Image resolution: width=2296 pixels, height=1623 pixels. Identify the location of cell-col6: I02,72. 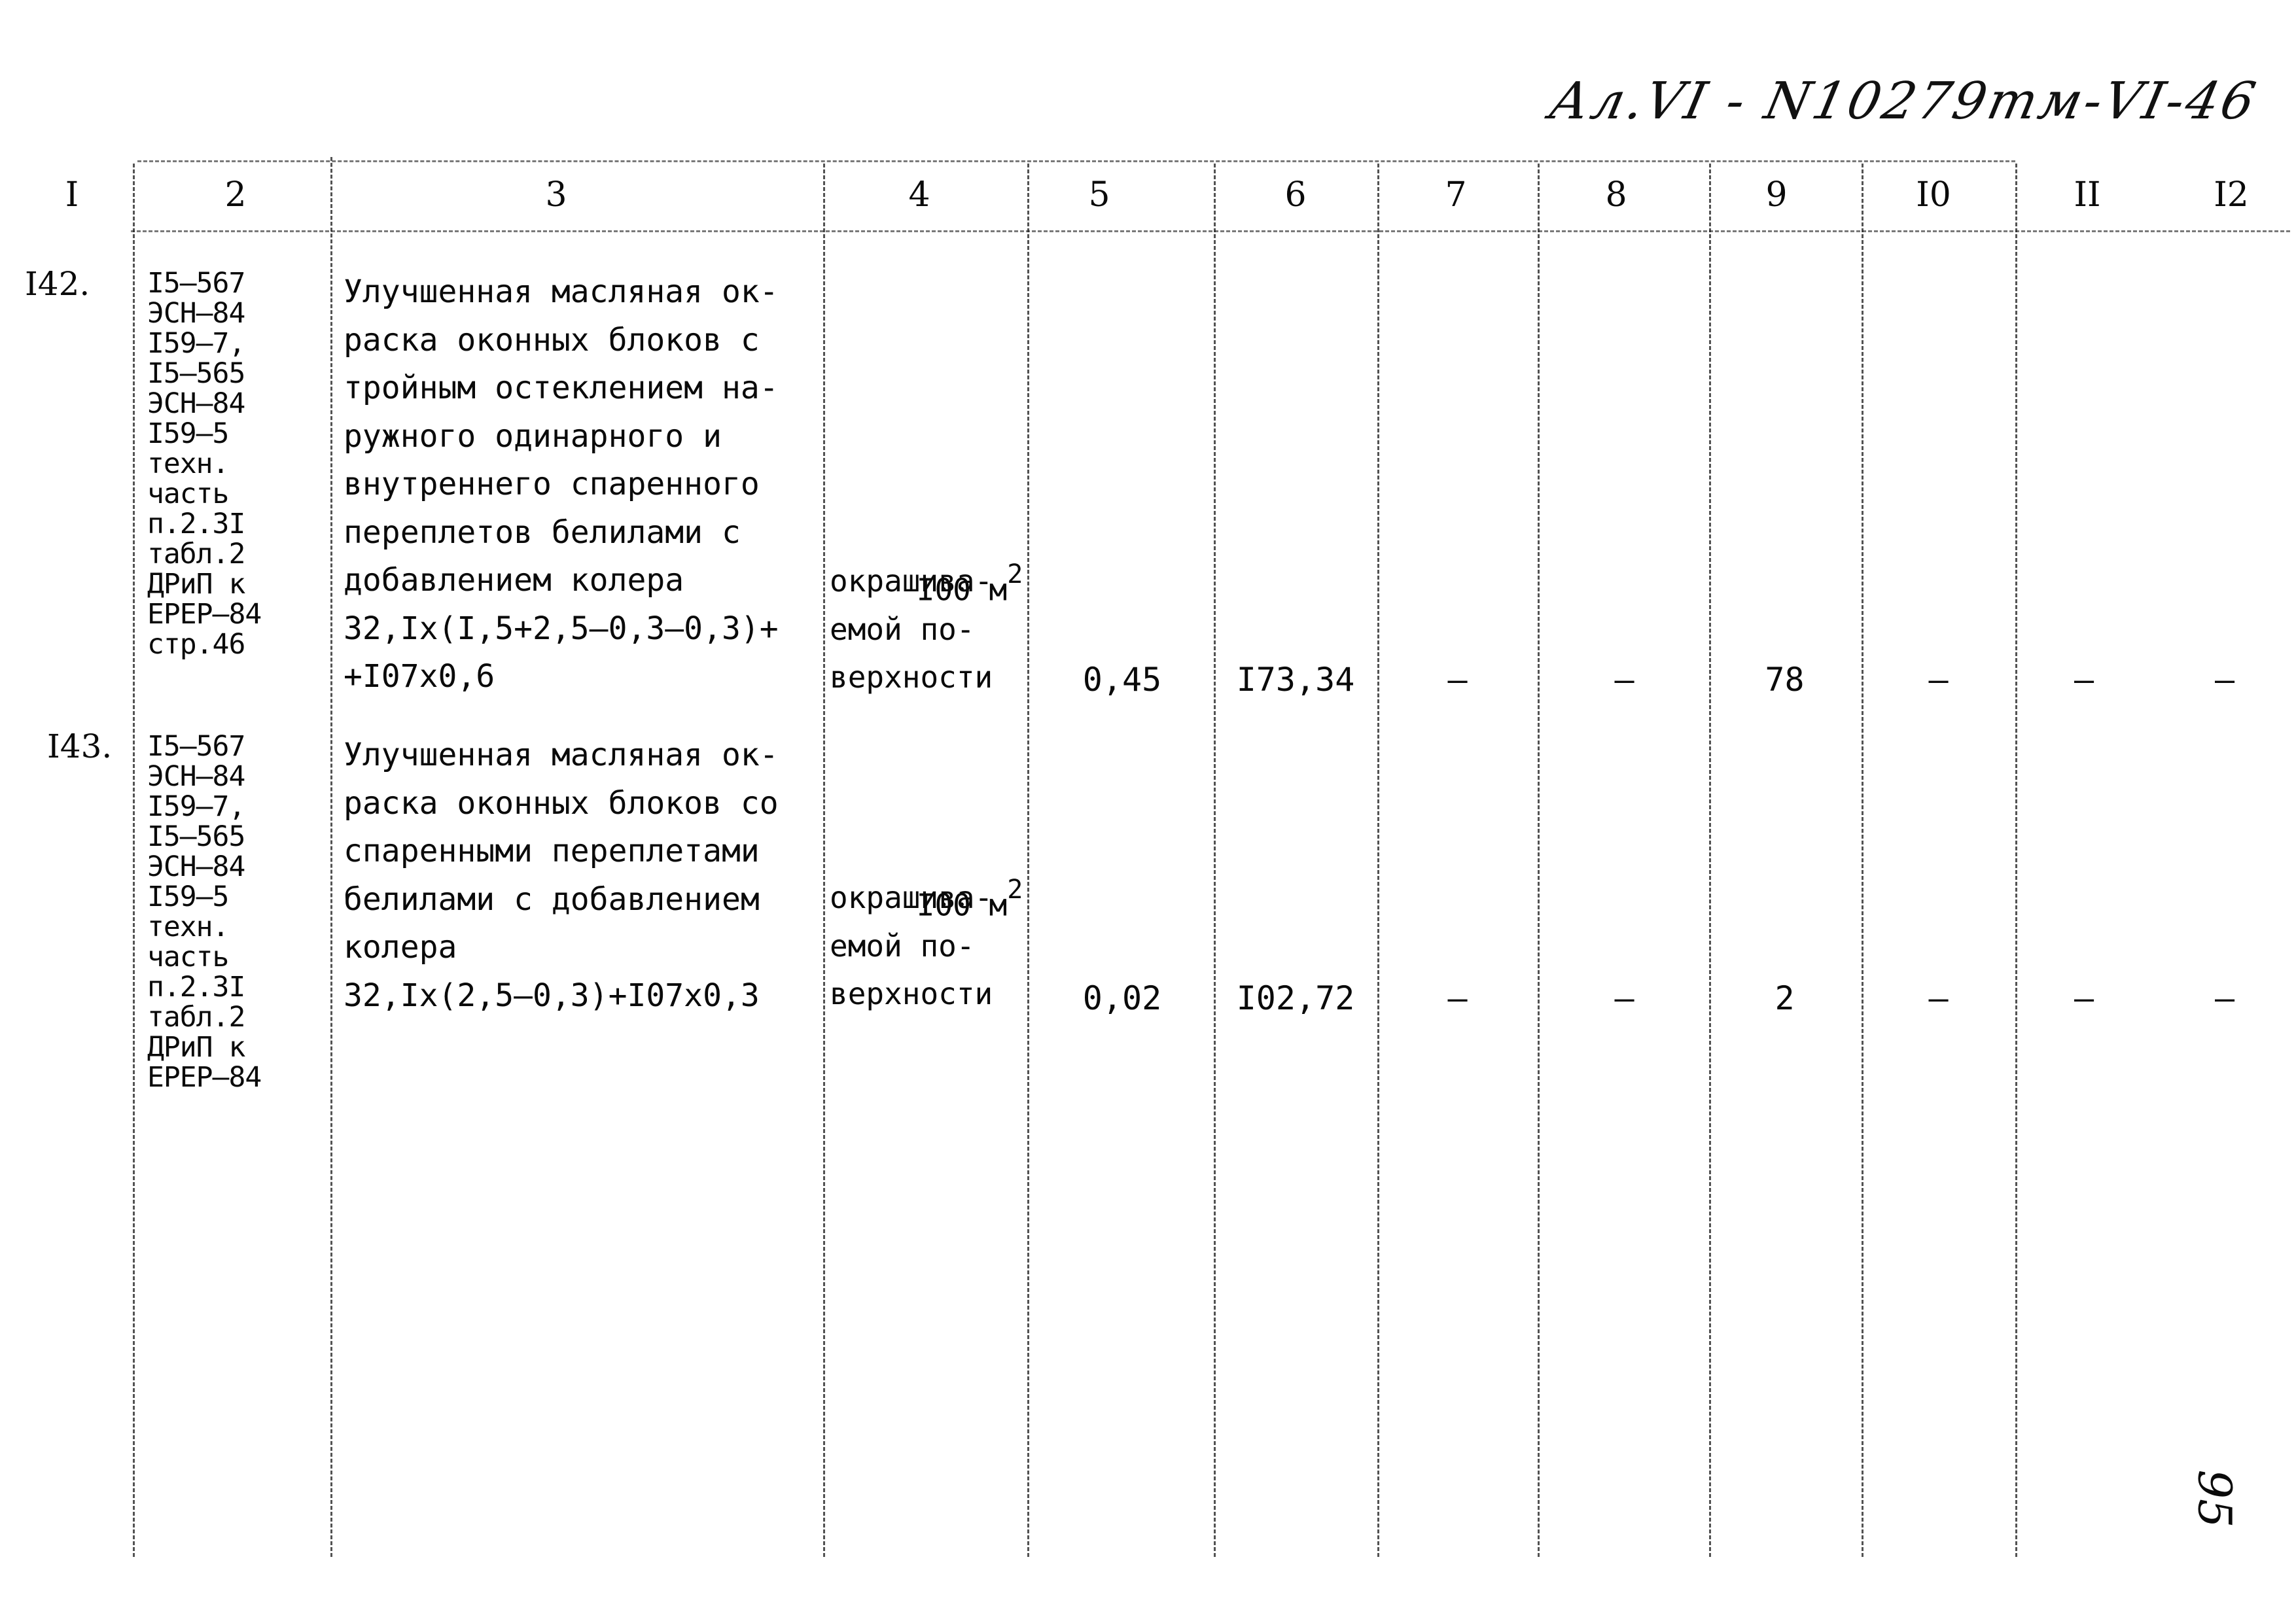
(1295, 998).